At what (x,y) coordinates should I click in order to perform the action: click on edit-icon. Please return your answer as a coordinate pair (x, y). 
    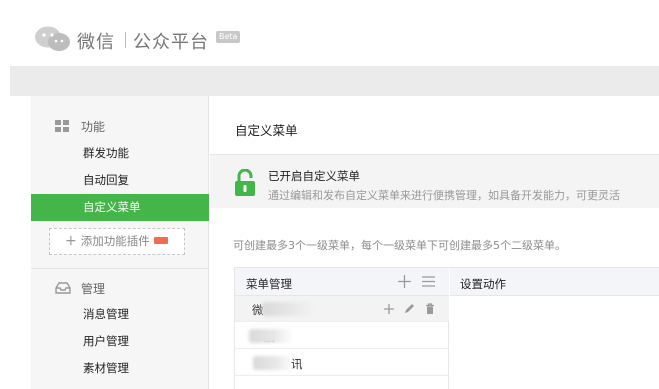
    Looking at the image, I should click on (409, 309).